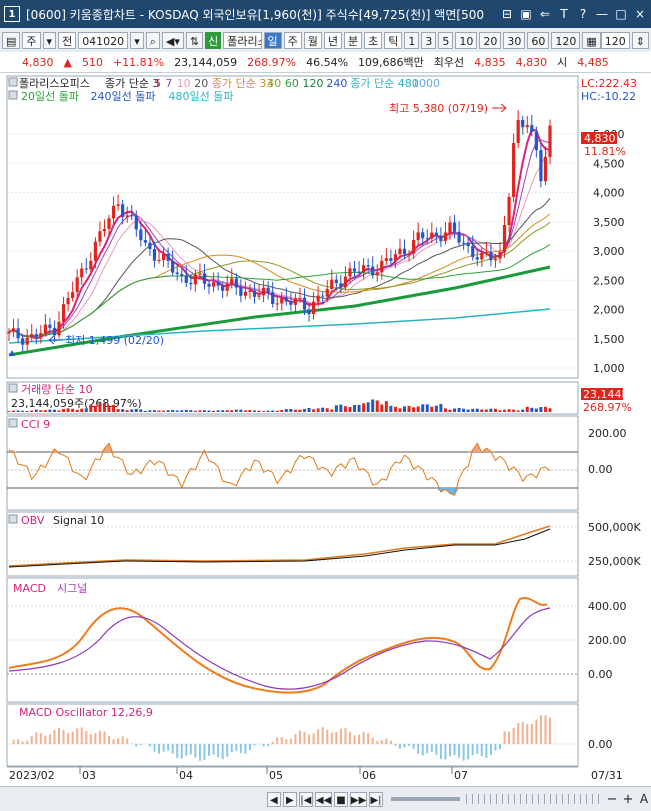 The width and height of the screenshot is (651, 811). Describe the element at coordinates (353, 40) in the screenshot. I see `tab-period-minute: 분` at that location.